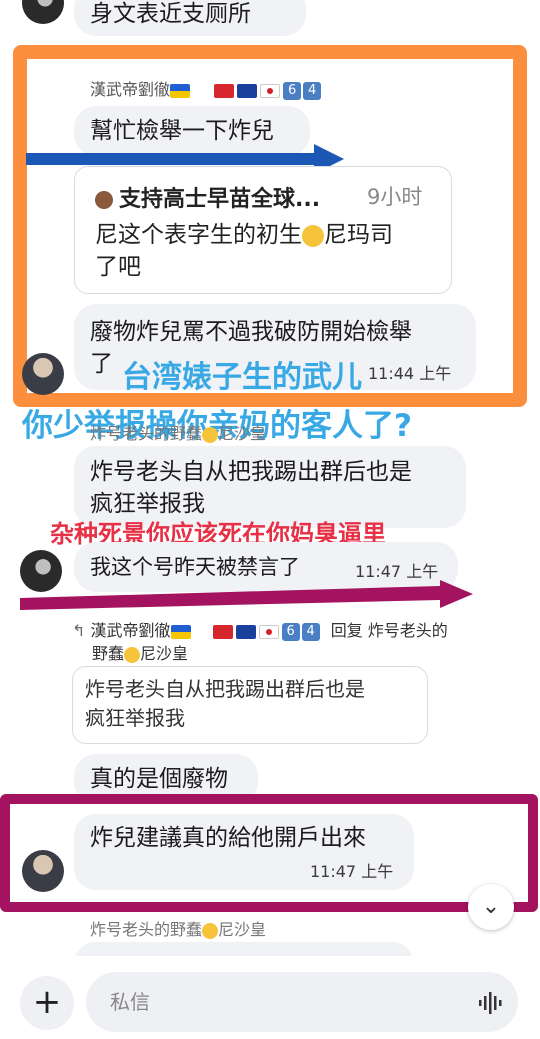  I want to click on add-button: +, so click(47, 1003).